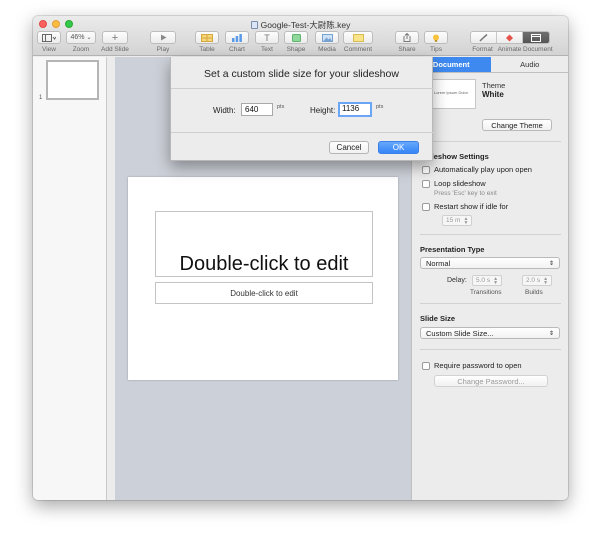 This screenshot has width=600, height=546. What do you see at coordinates (426, 169) in the screenshot?
I see `autoplay-checkbox` at bounding box center [426, 169].